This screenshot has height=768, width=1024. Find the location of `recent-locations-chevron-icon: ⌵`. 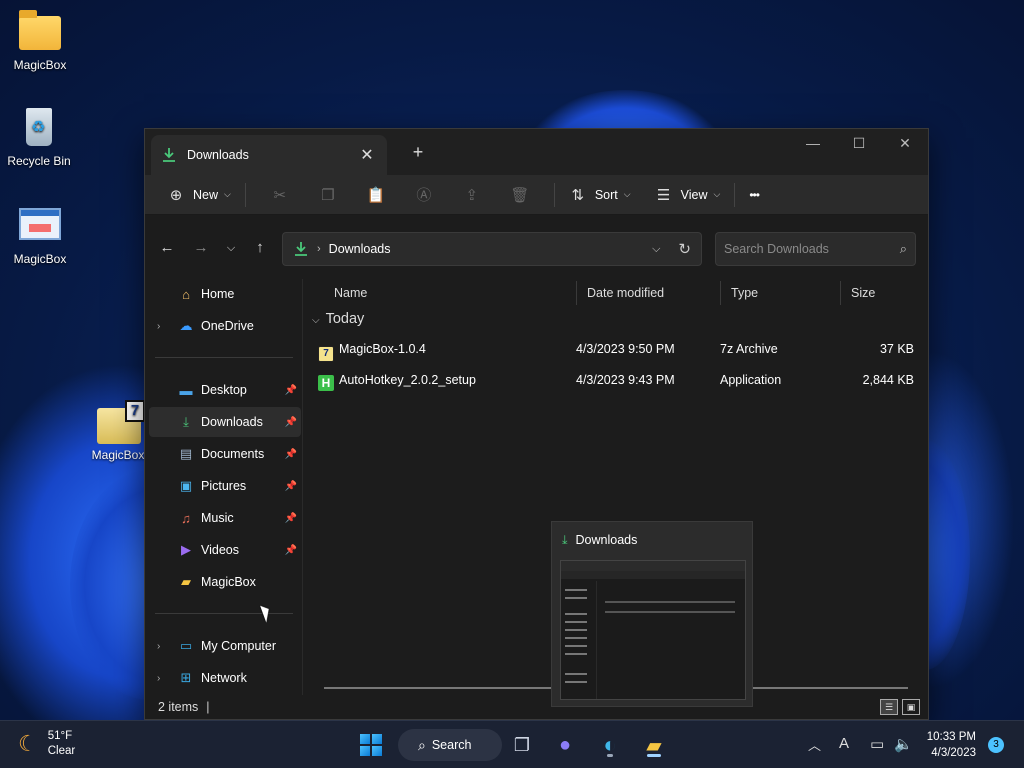

recent-locations-chevron-icon: ⌵ is located at coordinates (231, 248).